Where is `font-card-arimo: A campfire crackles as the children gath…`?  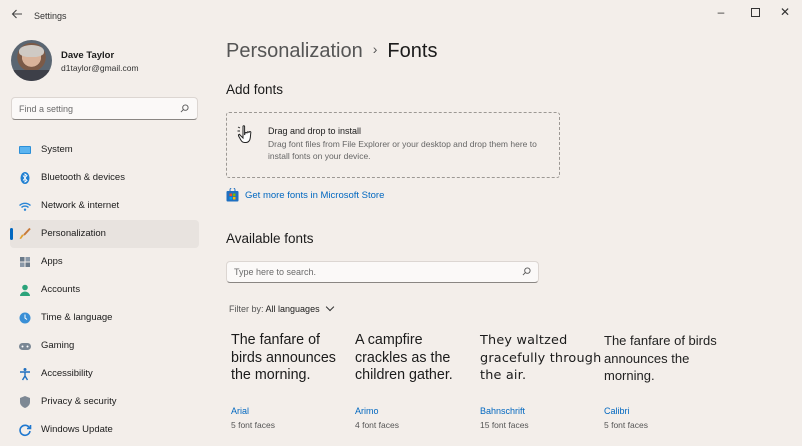 font-card-arimo: A campfire crackles as the children gath… is located at coordinates (416, 381).